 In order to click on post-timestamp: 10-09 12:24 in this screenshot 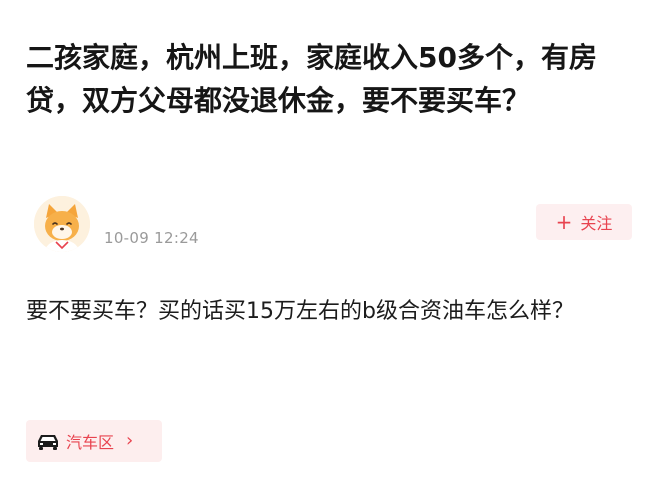, I will do `click(151, 238)`.